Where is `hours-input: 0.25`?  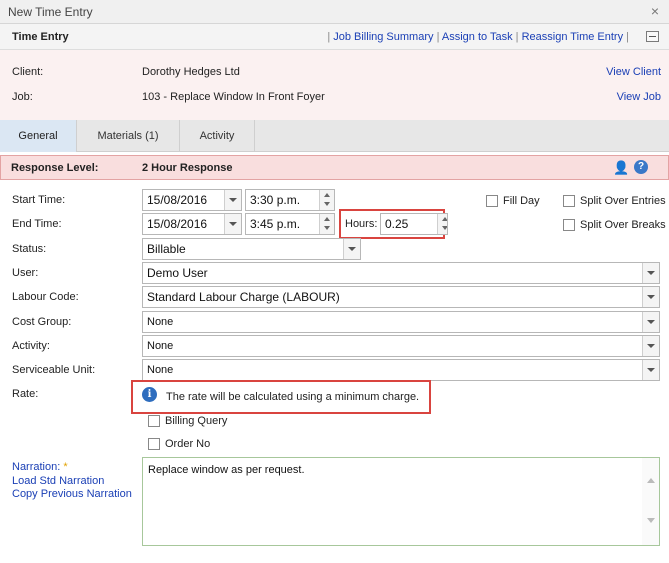
hours-input: 0.25 is located at coordinates (414, 224).